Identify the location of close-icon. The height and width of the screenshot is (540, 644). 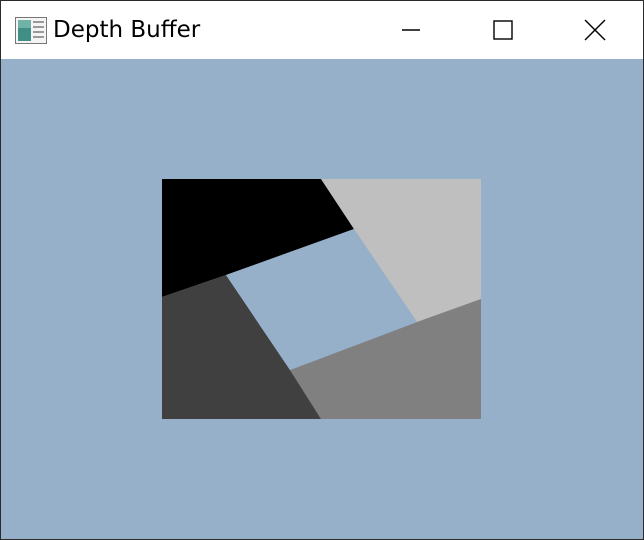
(595, 30).